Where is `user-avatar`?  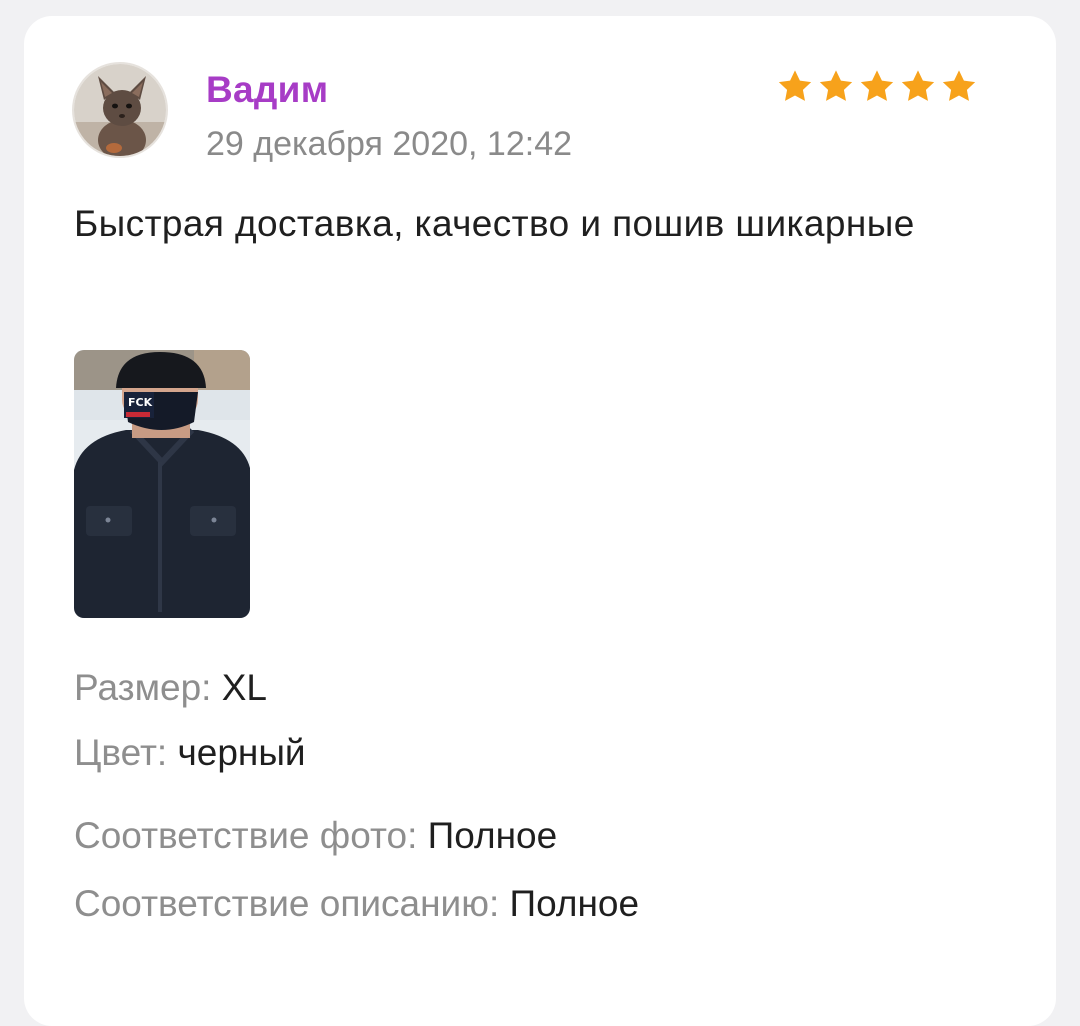
user-avatar is located at coordinates (120, 110).